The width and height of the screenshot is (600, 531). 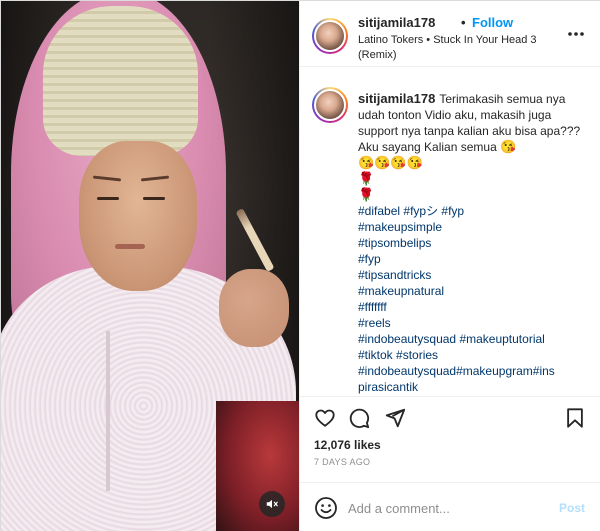 I want to click on kiss-emoji: 😘, so click(x=508, y=146).